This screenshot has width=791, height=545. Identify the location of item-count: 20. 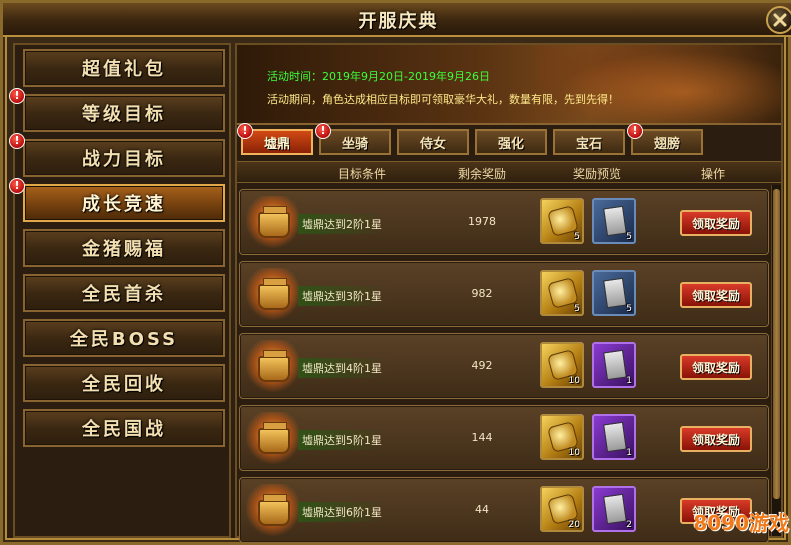
(574, 525).